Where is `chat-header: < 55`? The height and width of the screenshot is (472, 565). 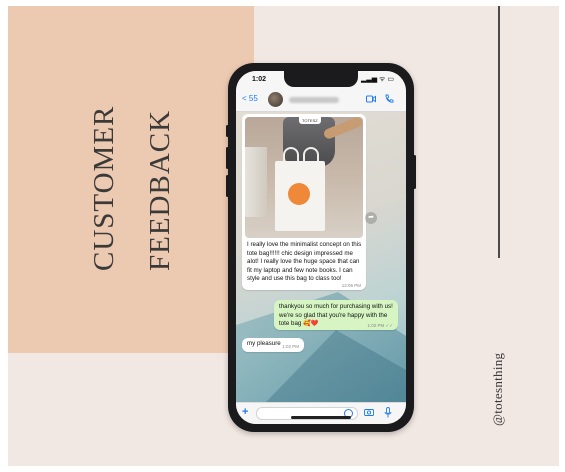 chat-header: < 55 is located at coordinates (321, 100).